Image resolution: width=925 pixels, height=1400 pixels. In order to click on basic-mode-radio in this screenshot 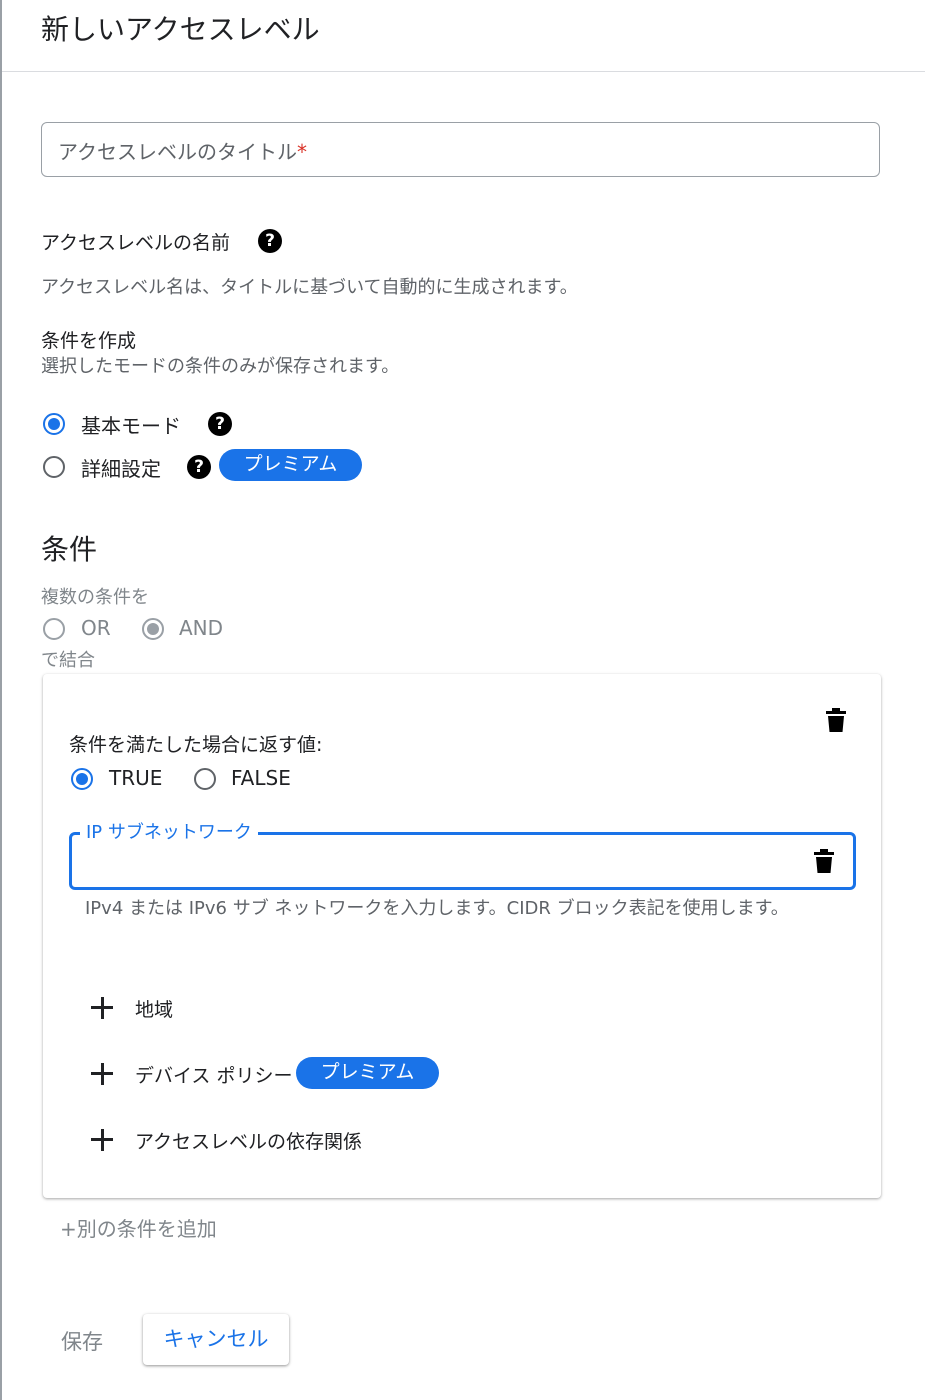, I will do `click(54, 424)`.